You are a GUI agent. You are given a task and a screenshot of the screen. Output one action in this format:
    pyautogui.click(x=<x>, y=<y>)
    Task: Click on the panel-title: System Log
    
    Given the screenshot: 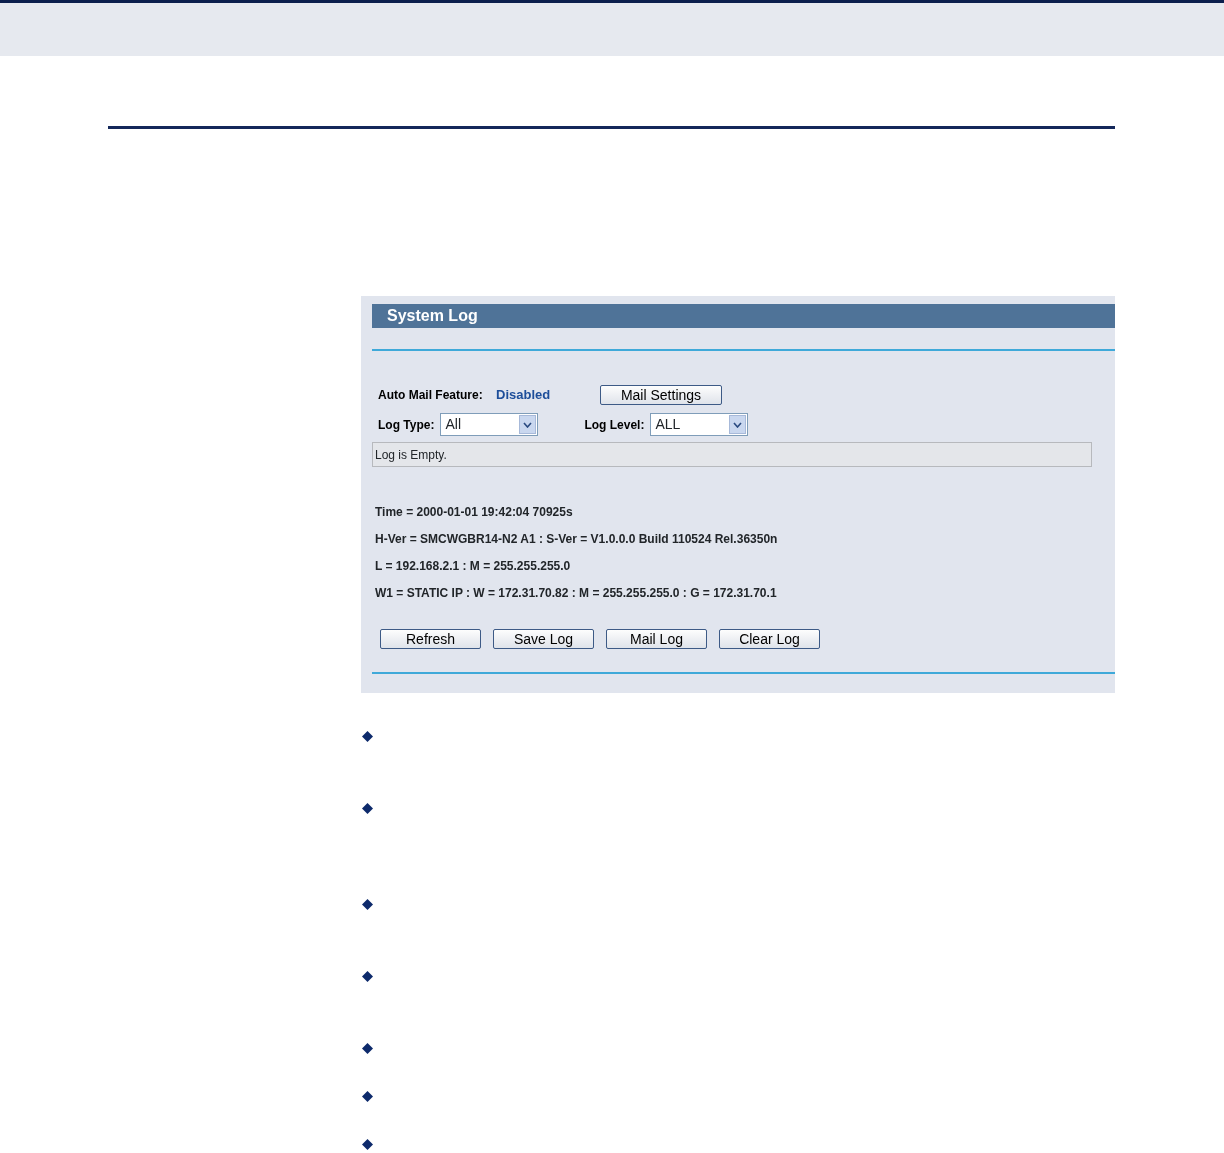 What is the action you would take?
    pyautogui.click(x=743, y=316)
    